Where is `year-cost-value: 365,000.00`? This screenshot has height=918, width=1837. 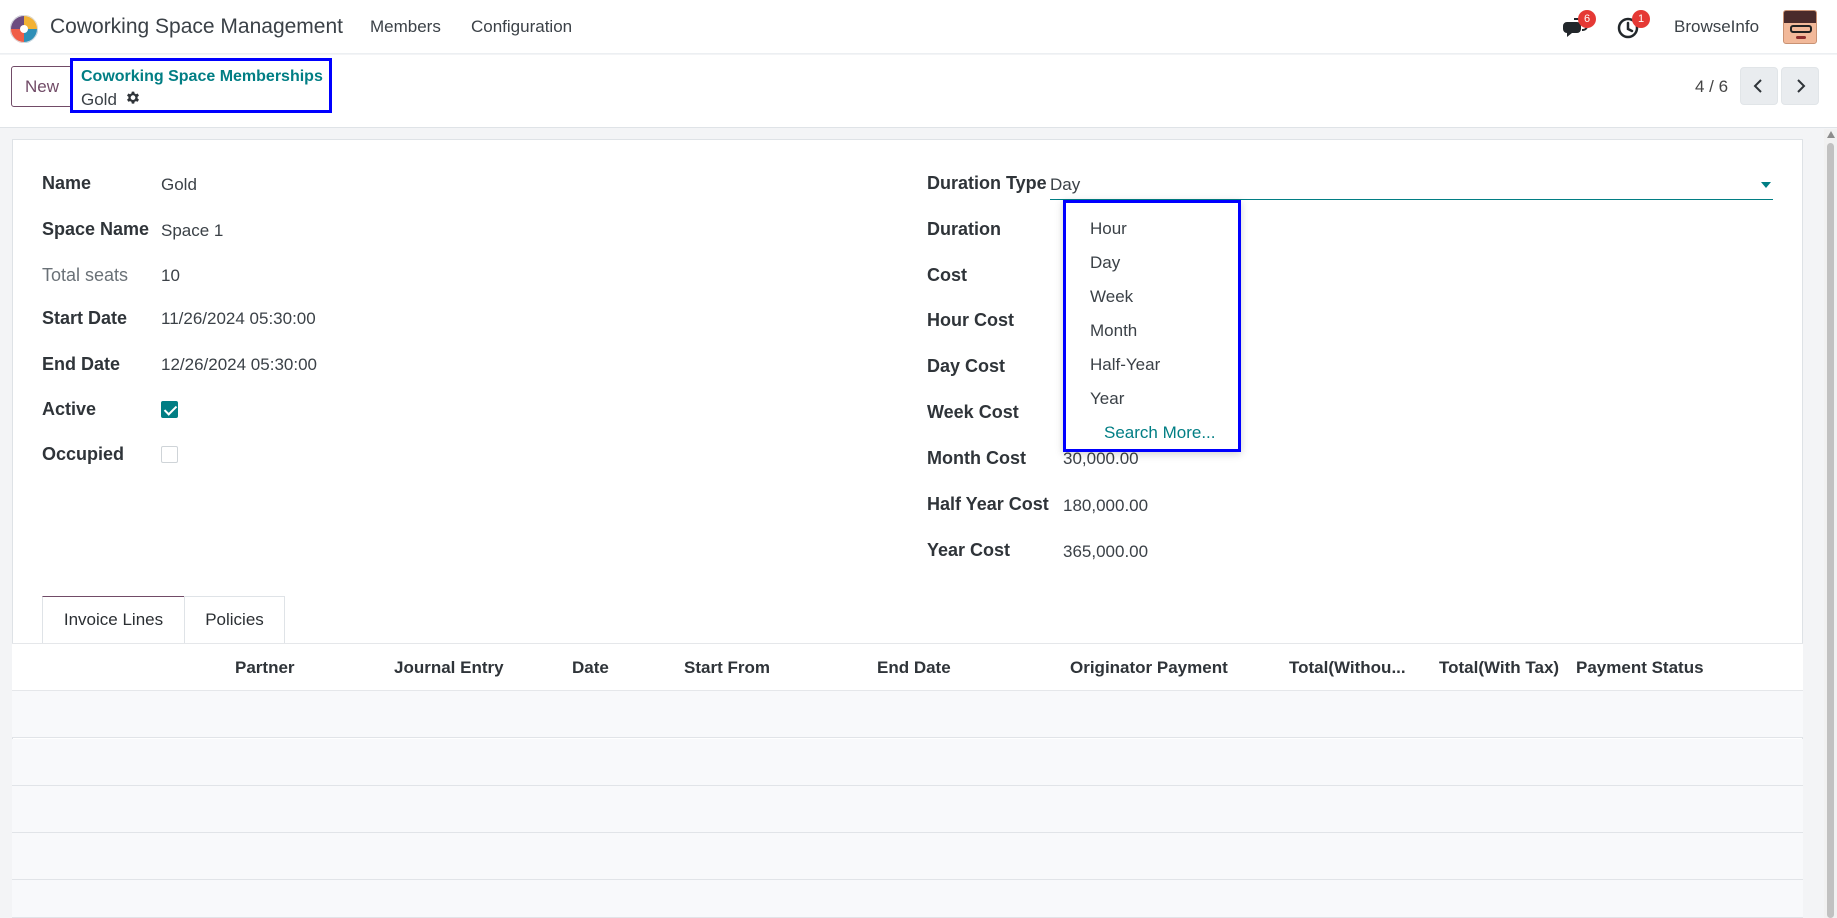
year-cost-value: 365,000.00 is located at coordinates (1105, 552).